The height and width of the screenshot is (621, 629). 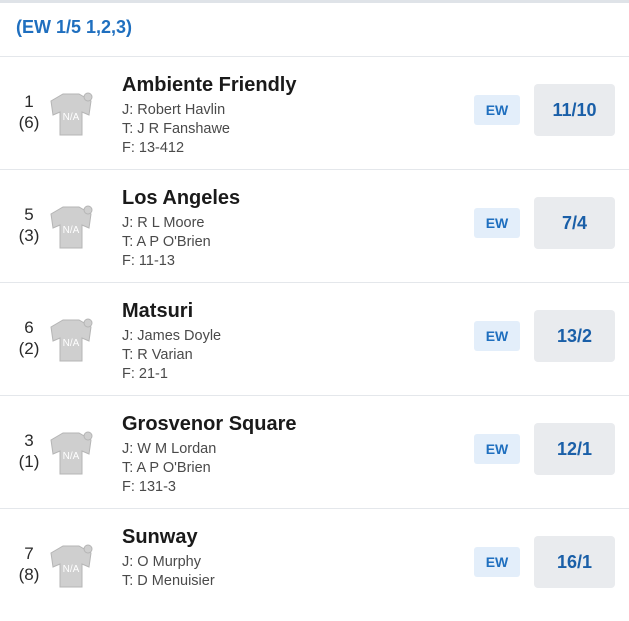 I want to click on horse-name: Ambiente Friendly, so click(x=209, y=85).